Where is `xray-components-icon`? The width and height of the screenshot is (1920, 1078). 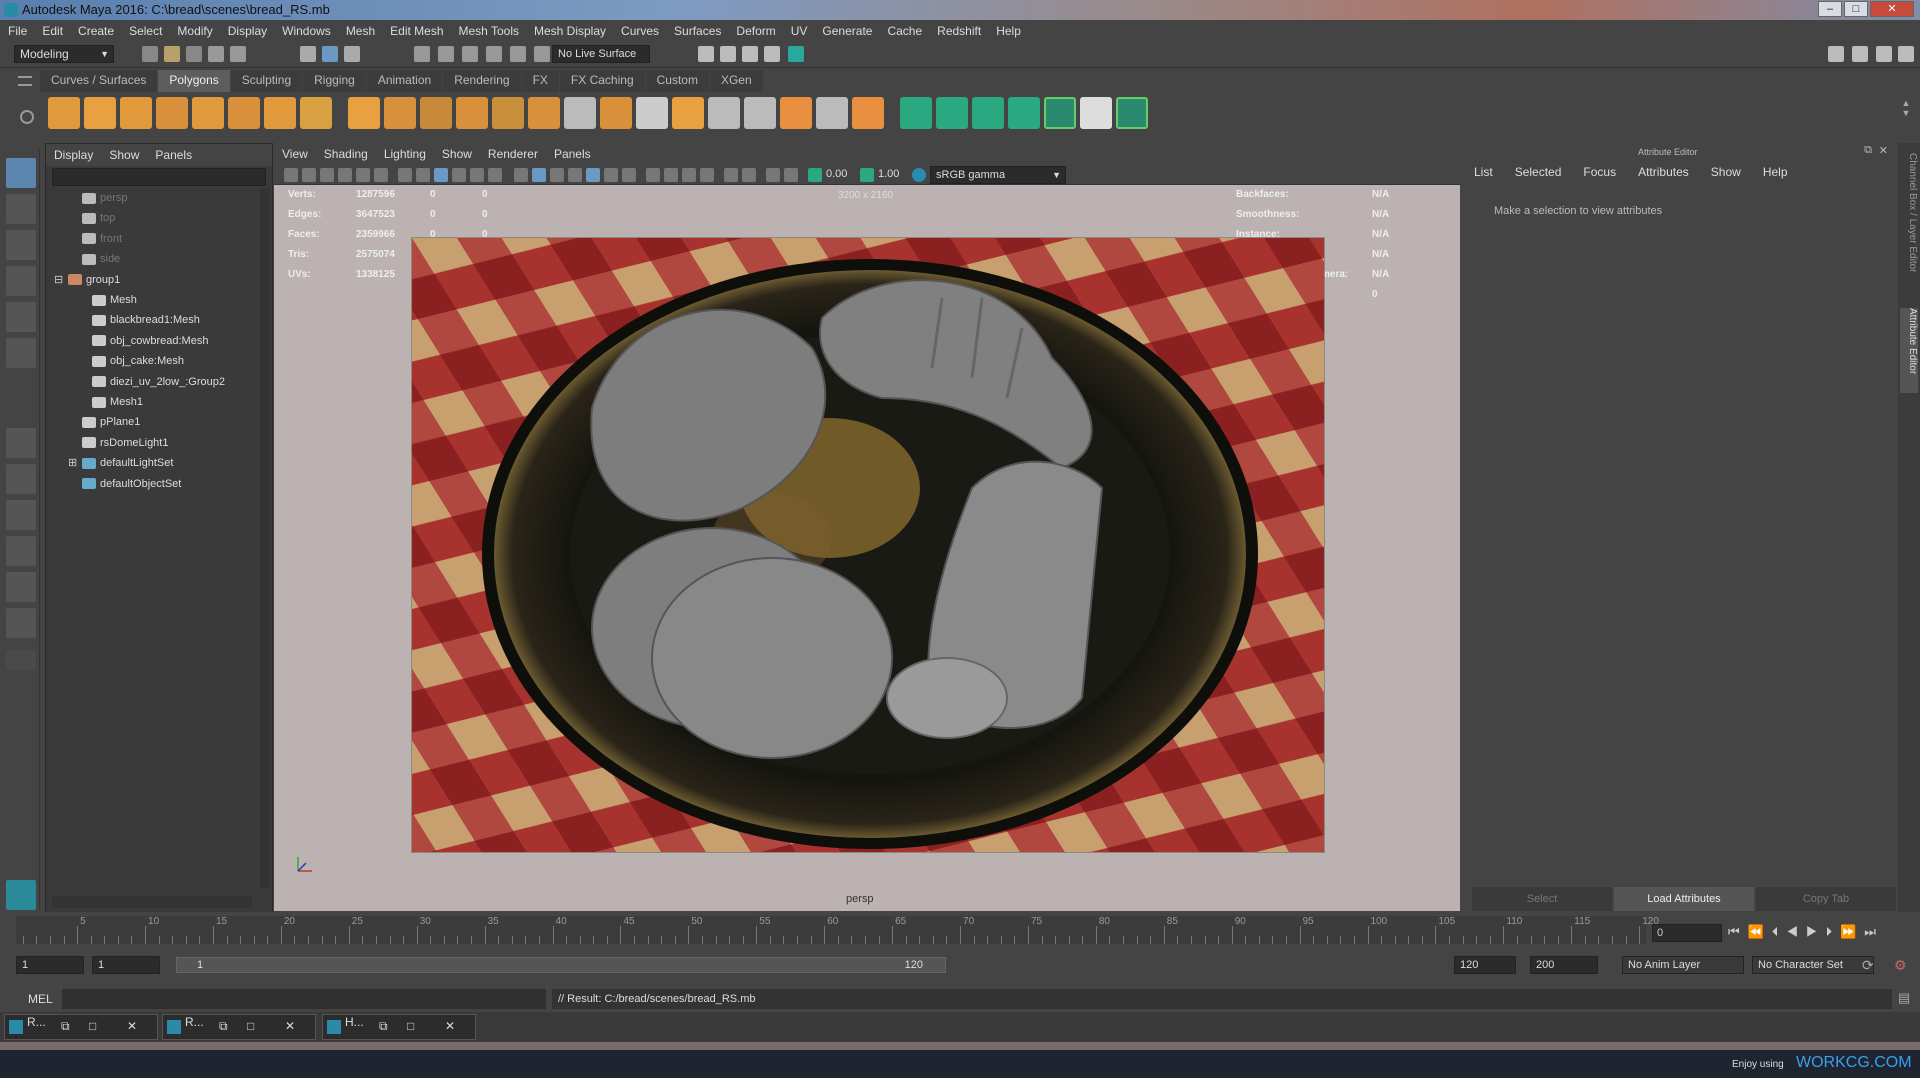
xray-components-icon is located at coordinates (791, 175).